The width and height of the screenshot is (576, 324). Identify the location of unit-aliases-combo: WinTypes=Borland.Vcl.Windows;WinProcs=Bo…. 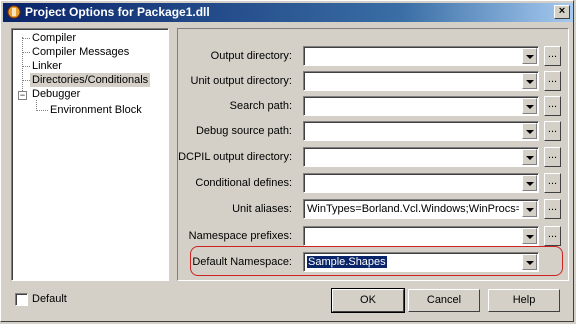
(421, 209).